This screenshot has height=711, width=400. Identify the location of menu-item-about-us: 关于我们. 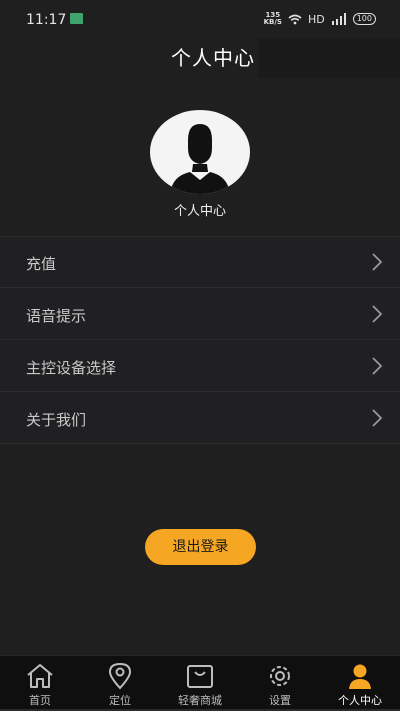
(200, 418).